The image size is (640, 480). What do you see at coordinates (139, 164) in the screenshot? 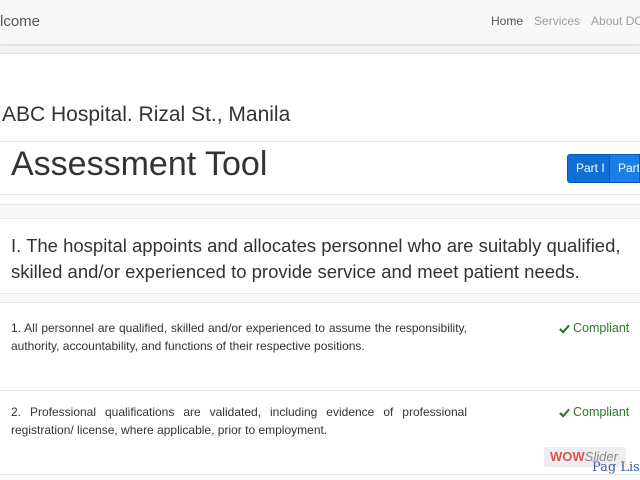
I see `page-title: Assessment Tool` at bounding box center [139, 164].